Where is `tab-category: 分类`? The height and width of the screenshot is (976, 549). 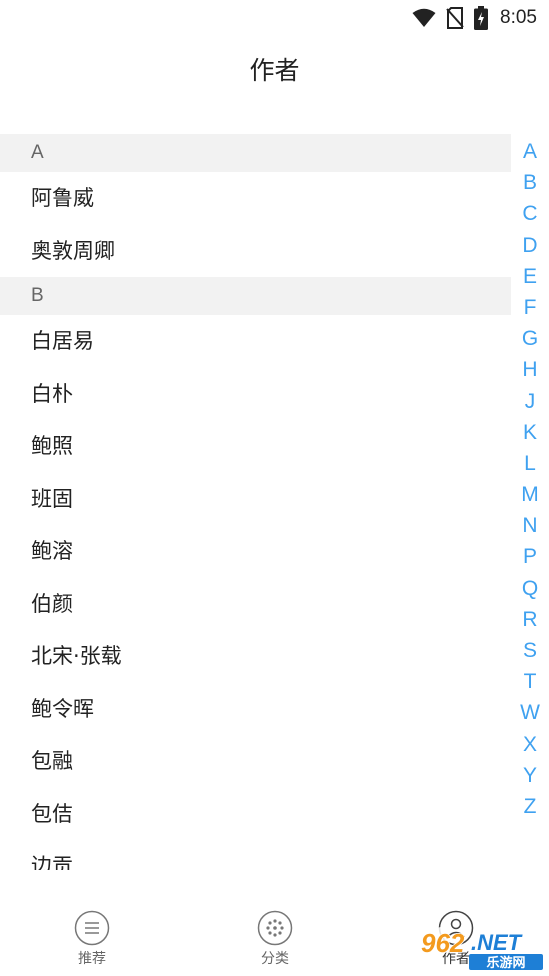
tab-category: 分类 is located at coordinates (275, 939).